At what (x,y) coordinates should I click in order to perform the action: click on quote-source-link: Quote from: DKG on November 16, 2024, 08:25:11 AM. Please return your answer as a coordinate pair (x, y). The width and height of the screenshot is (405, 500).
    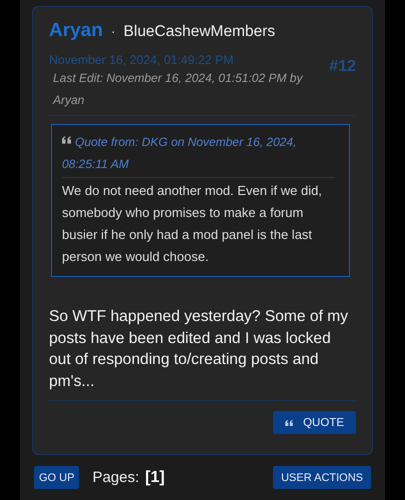
    Looking at the image, I should click on (198, 153).